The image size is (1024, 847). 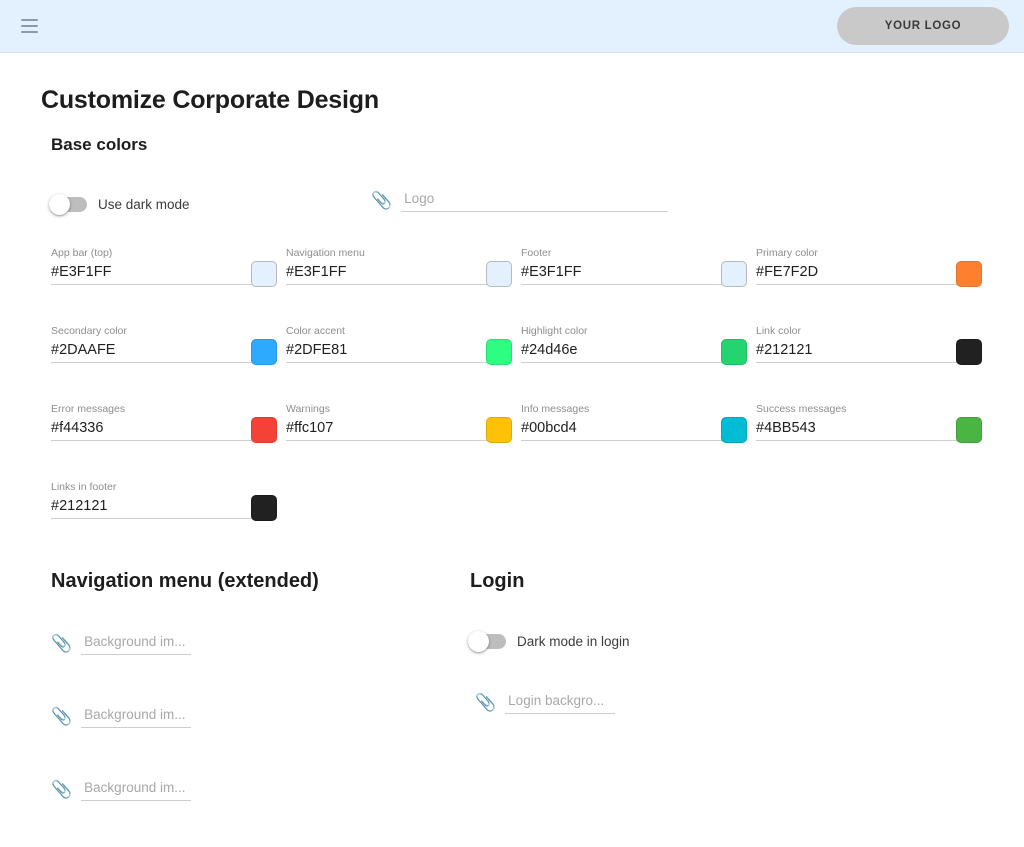 I want to click on color-field-label: Error messages, so click(x=88, y=409).